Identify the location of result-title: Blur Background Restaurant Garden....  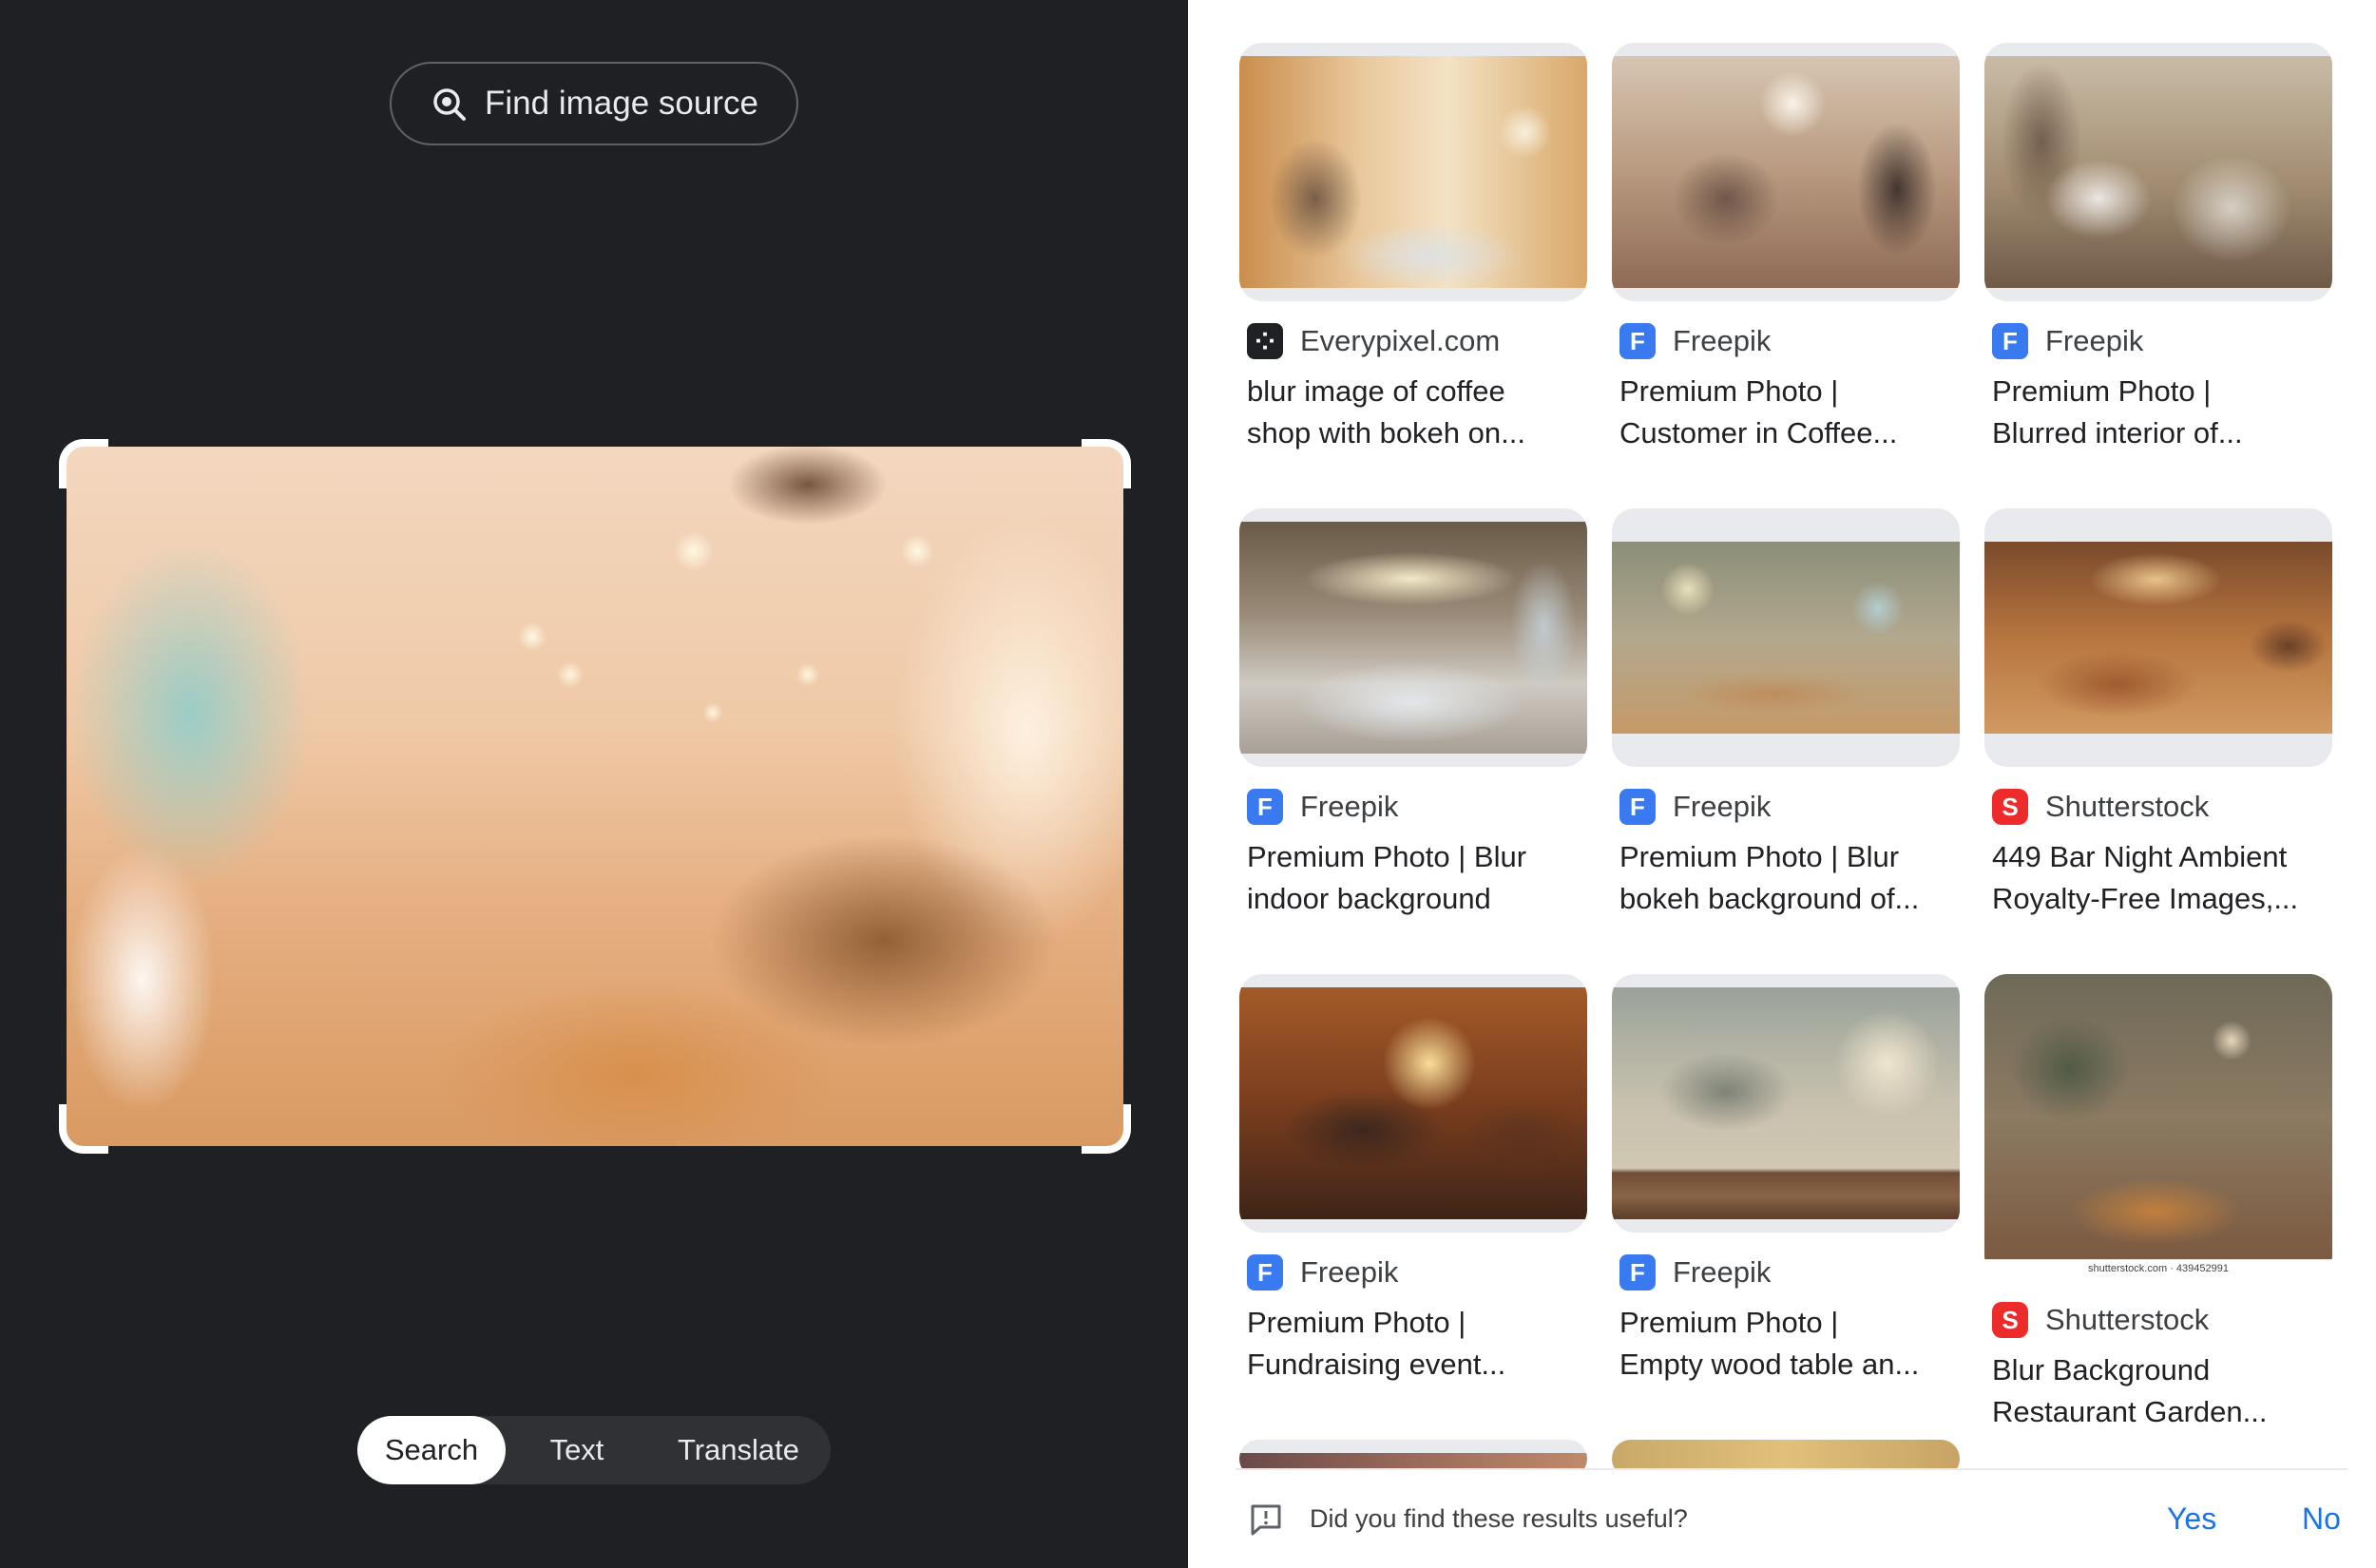
(2163, 1391).